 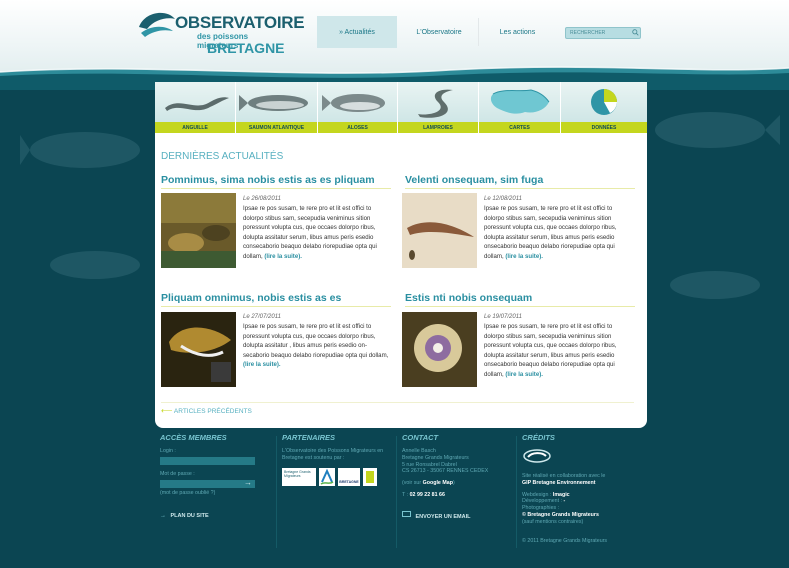 What do you see at coordinates (468, 298) in the screenshot?
I see `article-title: Estis nti nobis onsequam` at bounding box center [468, 298].